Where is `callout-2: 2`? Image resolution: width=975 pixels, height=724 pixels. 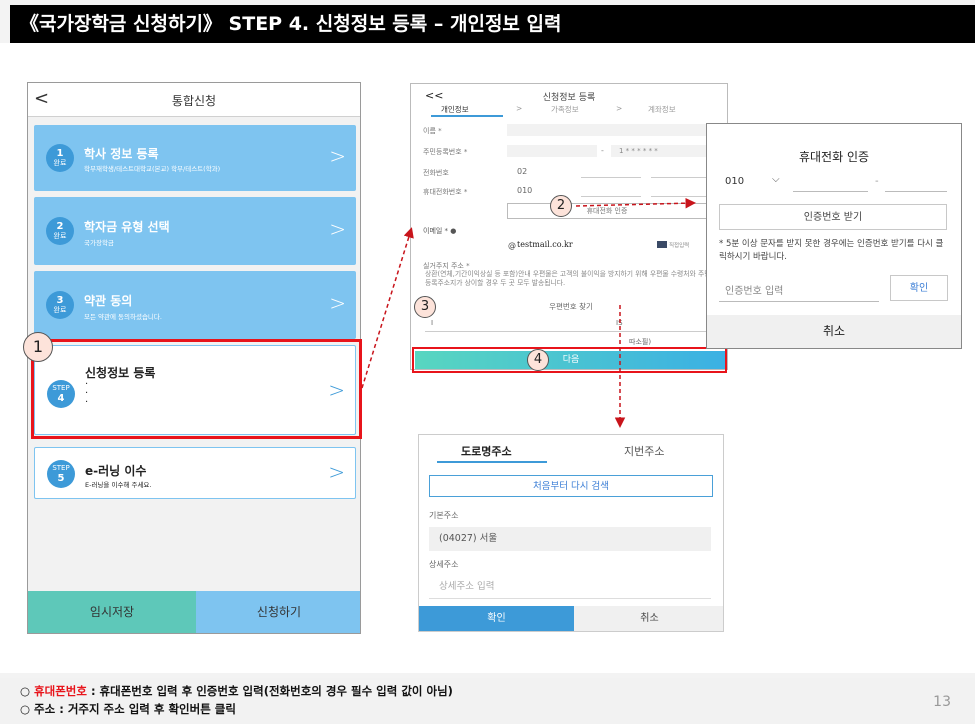 callout-2: 2 is located at coordinates (561, 206).